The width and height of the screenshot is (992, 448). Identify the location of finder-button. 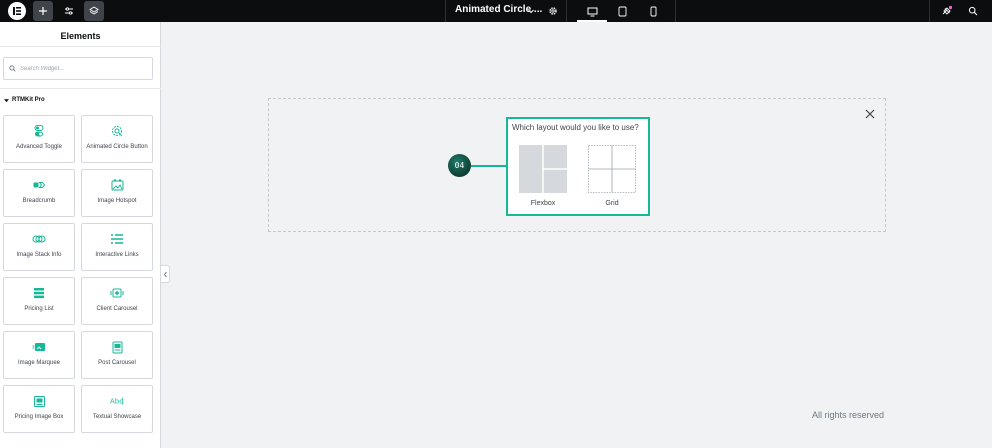
(973, 11).